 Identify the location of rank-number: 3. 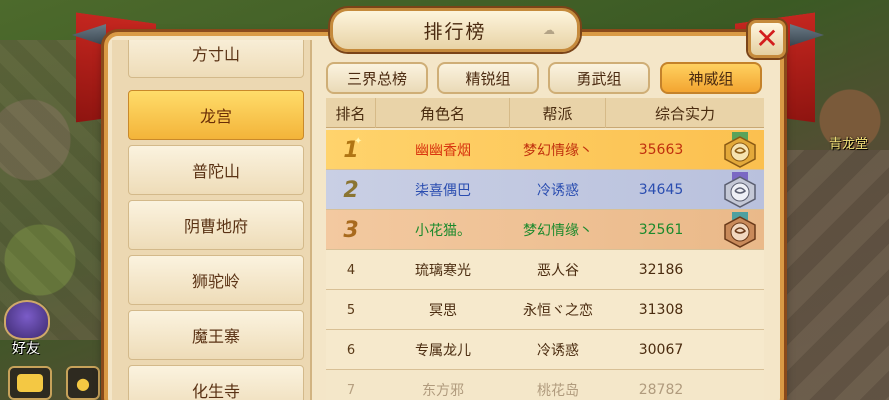
(351, 230).